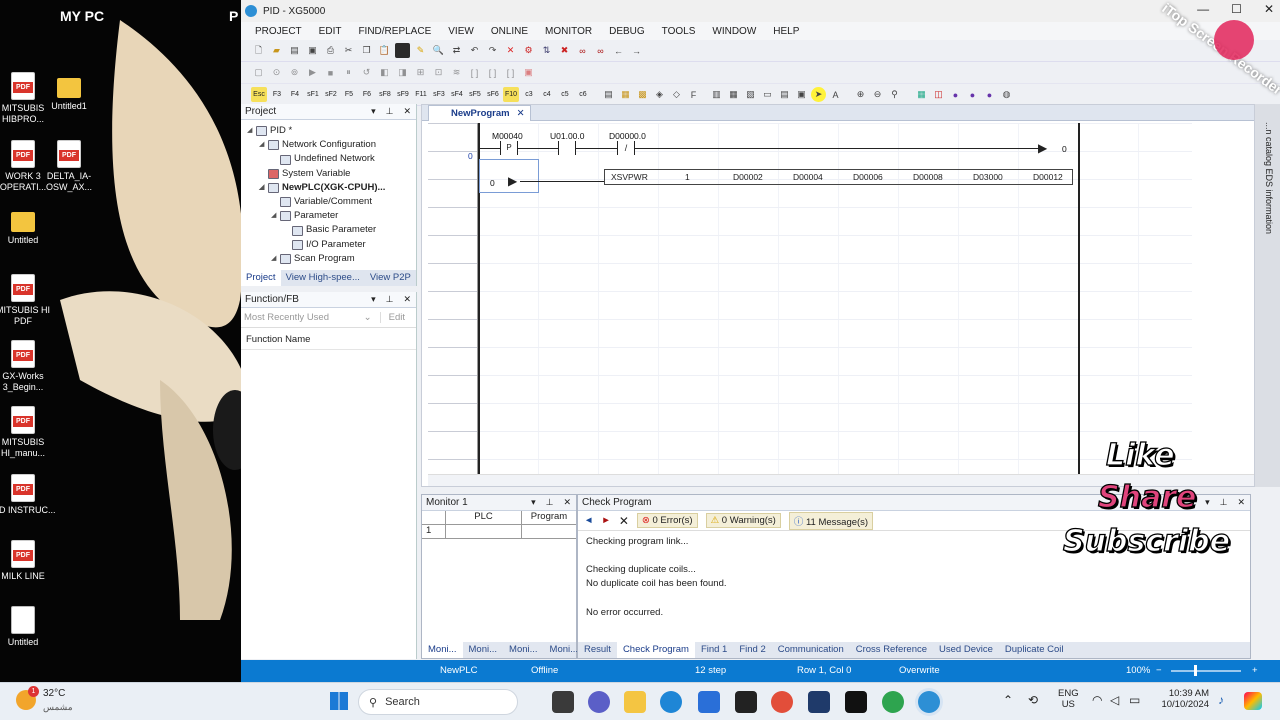  Describe the element at coordinates (1183, 699) in the screenshot. I see `clock: 10:39 AM 10/10/2024` at that location.